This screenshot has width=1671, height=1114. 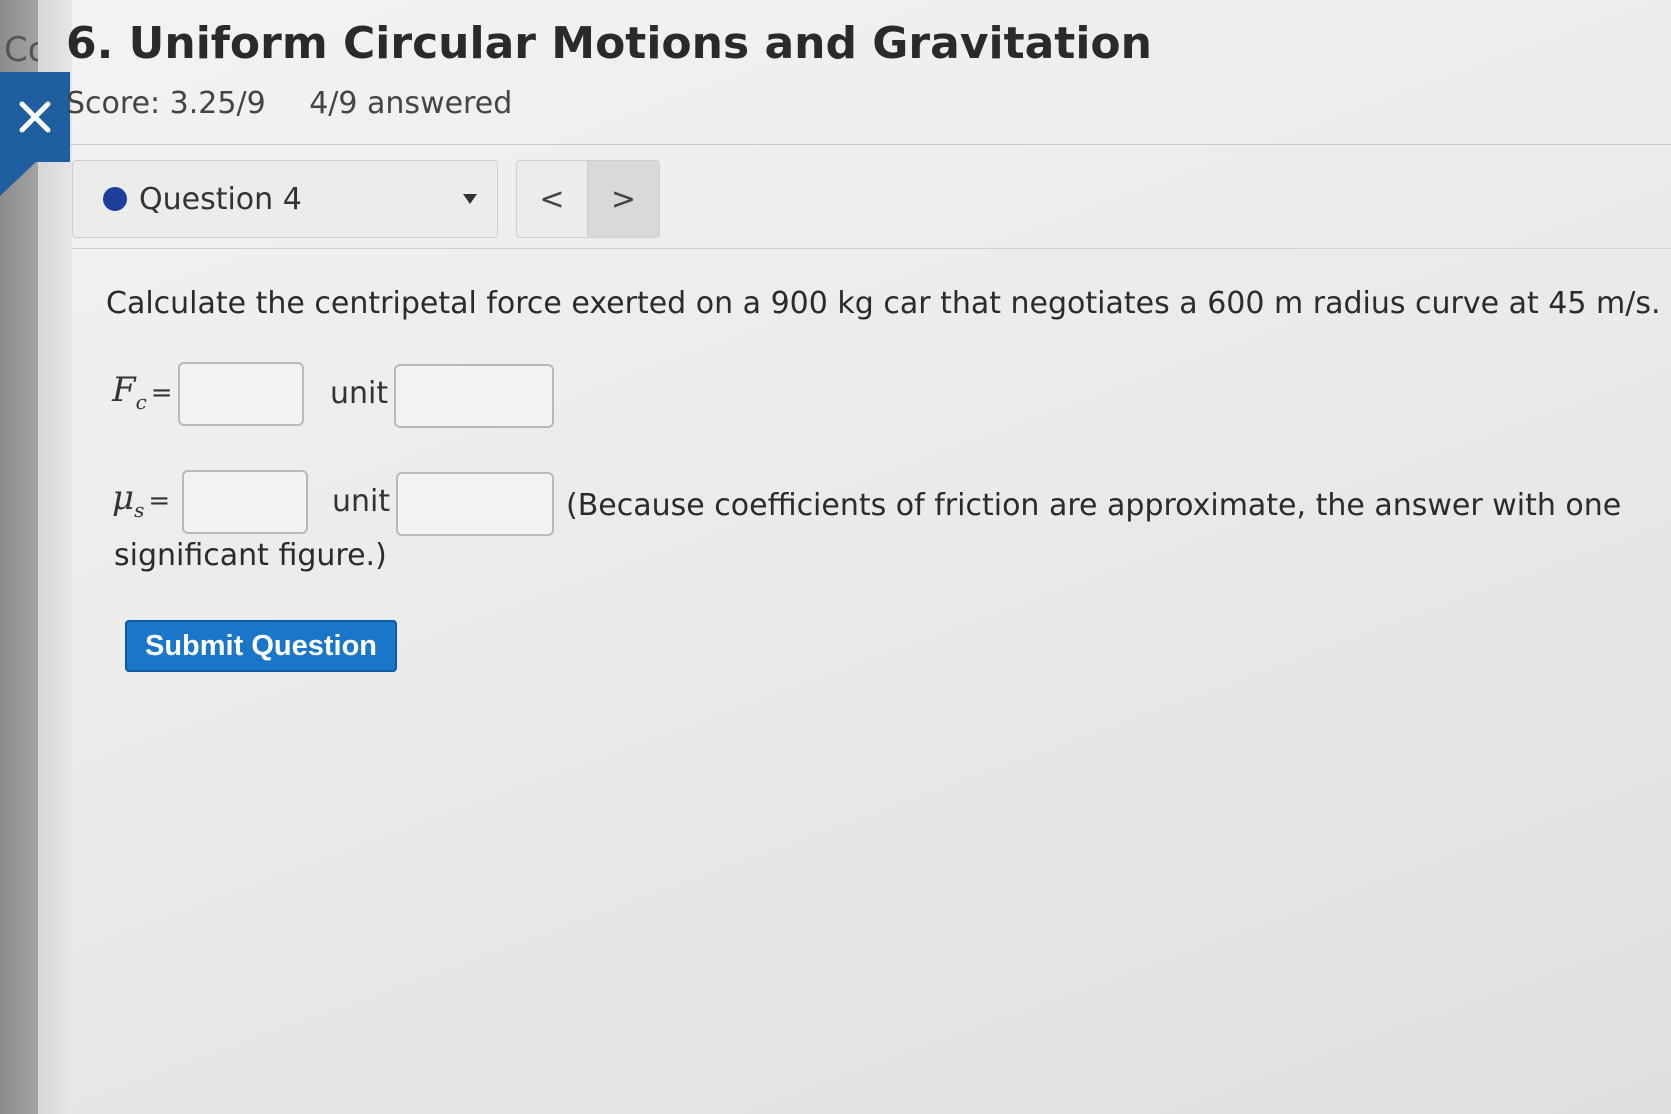 What do you see at coordinates (411, 103) in the screenshot?
I see `answered-text: 4/9 answered` at bounding box center [411, 103].